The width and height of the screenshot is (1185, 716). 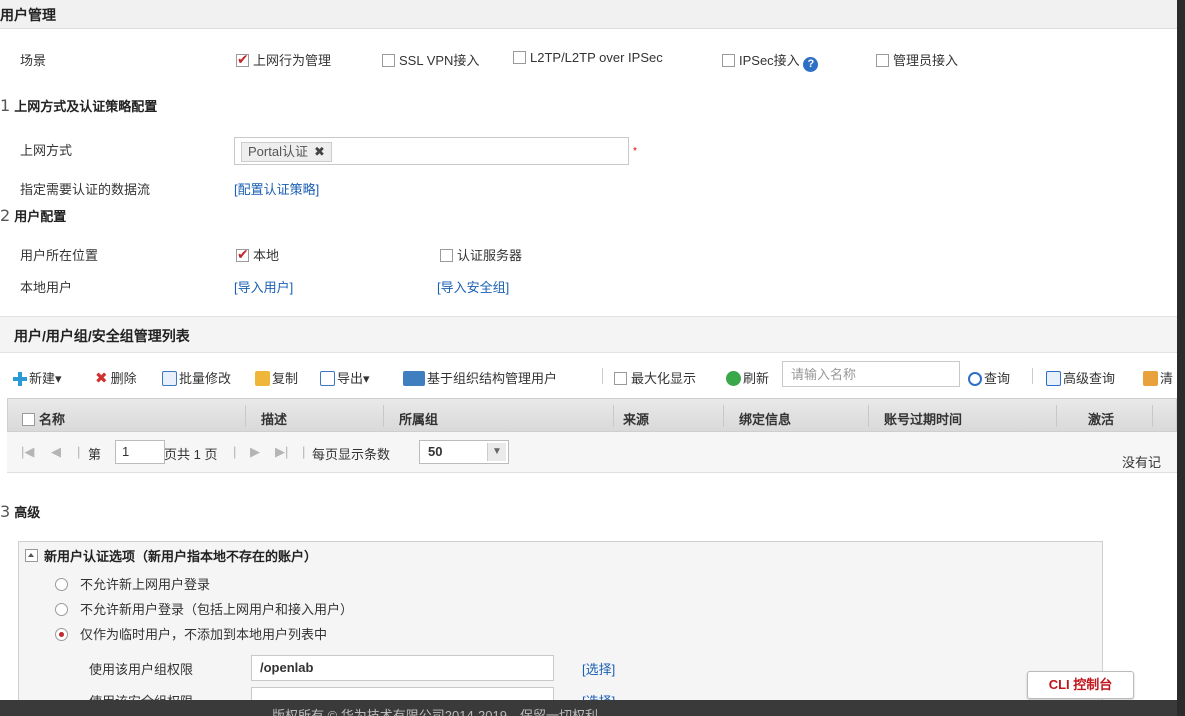 What do you see at coordinates (28, 15) in the screenshot?
I see `page-title: 用户管理` at bounding box center [28, 15].